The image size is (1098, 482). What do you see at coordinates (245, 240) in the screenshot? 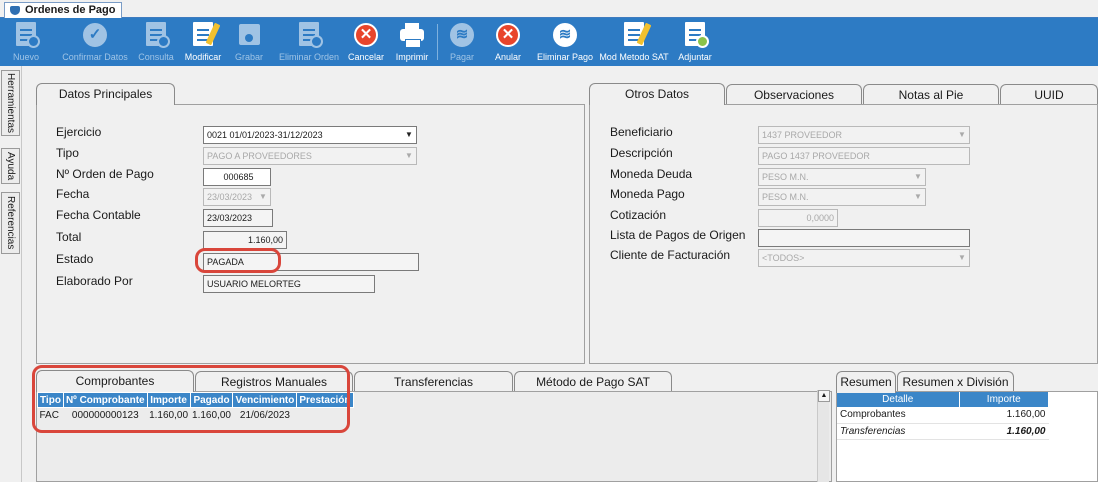
I see `total-field: 1.160,00` at bounding box center [245, 240].